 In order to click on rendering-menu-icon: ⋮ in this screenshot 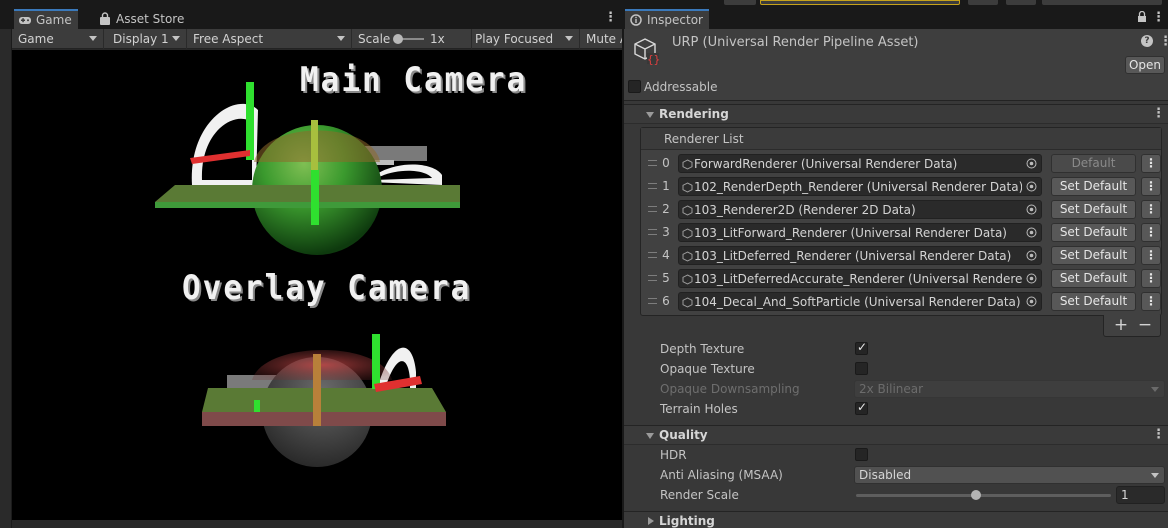, I will do `click(1158, 113)`.